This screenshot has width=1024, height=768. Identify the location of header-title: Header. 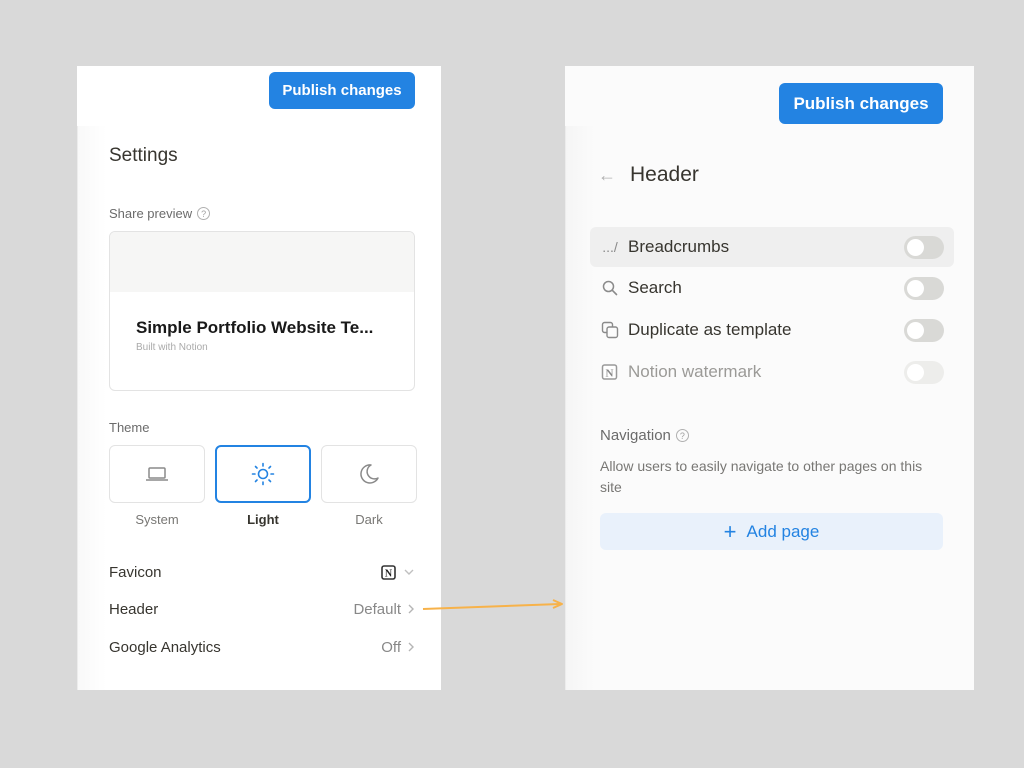
(664, 174).